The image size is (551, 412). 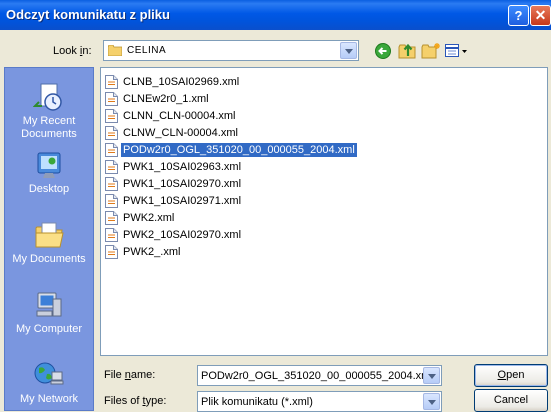 What do you see at coordinates (384, 51) in the screenshot?
I see `back-icon` at bounding box center [384, 51].